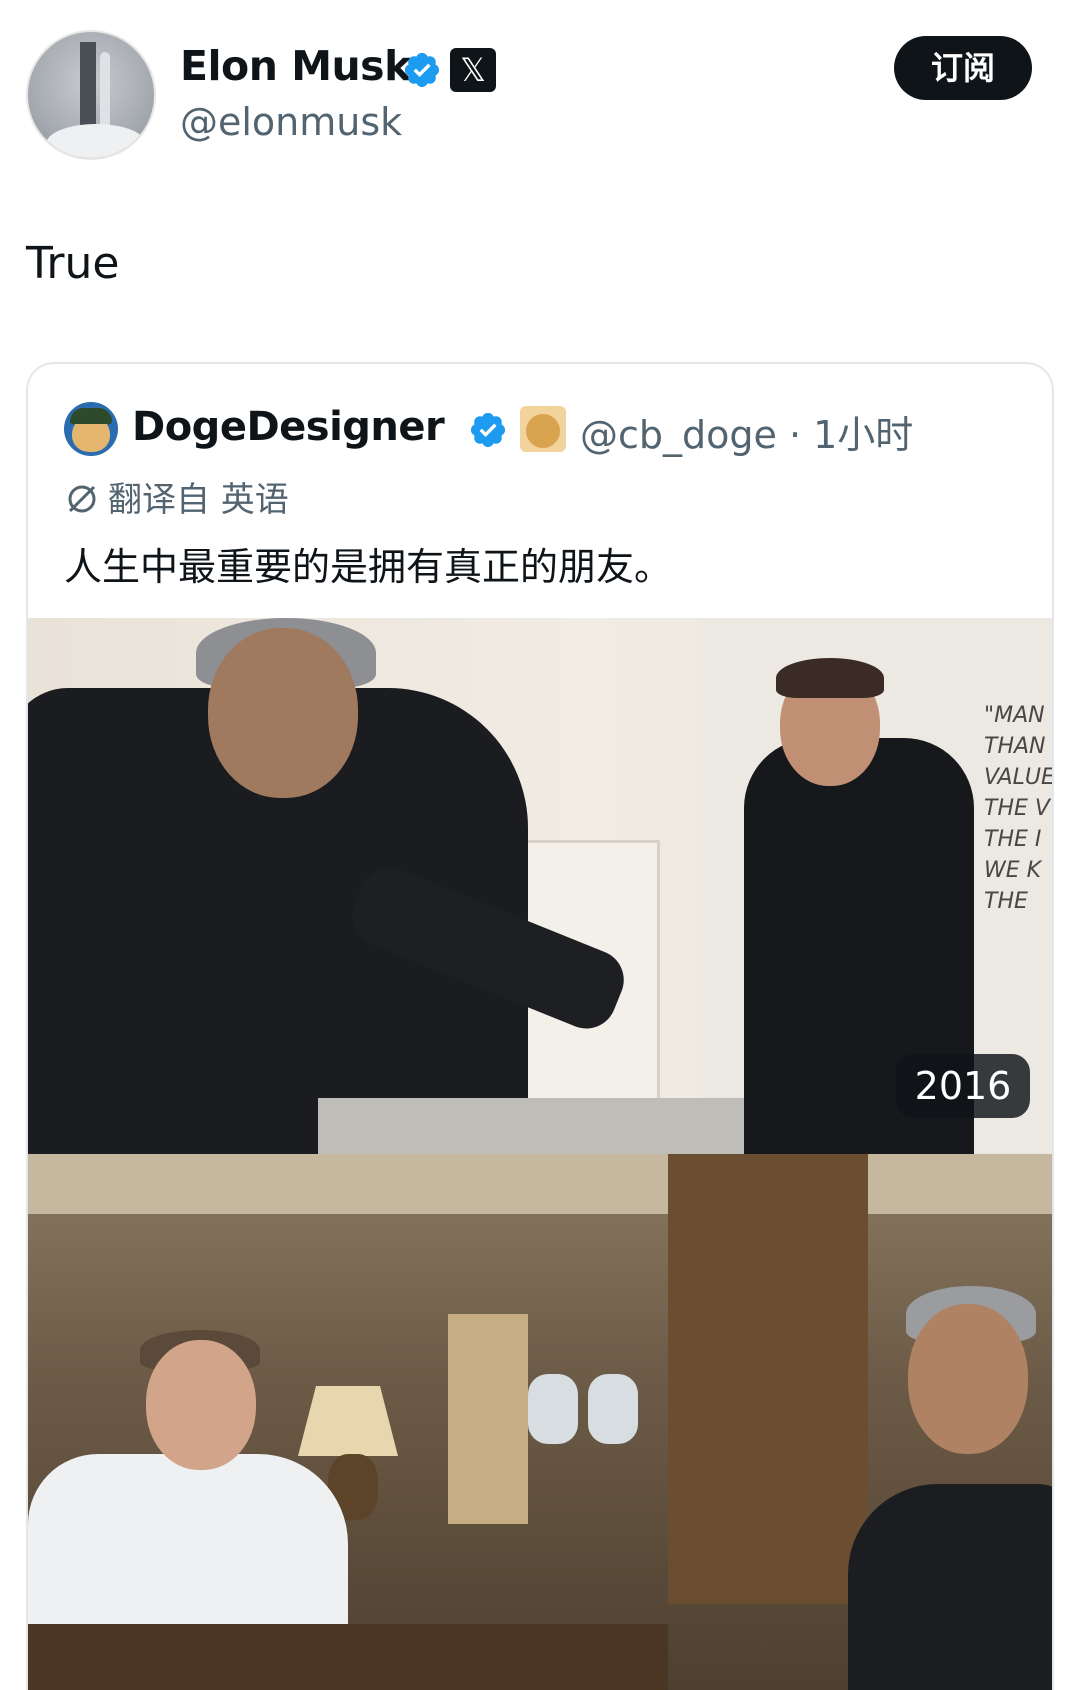 Image resolution: width=1080 pixels, height=1690 pixels. I want to click on photo2-person-right-head, so click(968, 1379).